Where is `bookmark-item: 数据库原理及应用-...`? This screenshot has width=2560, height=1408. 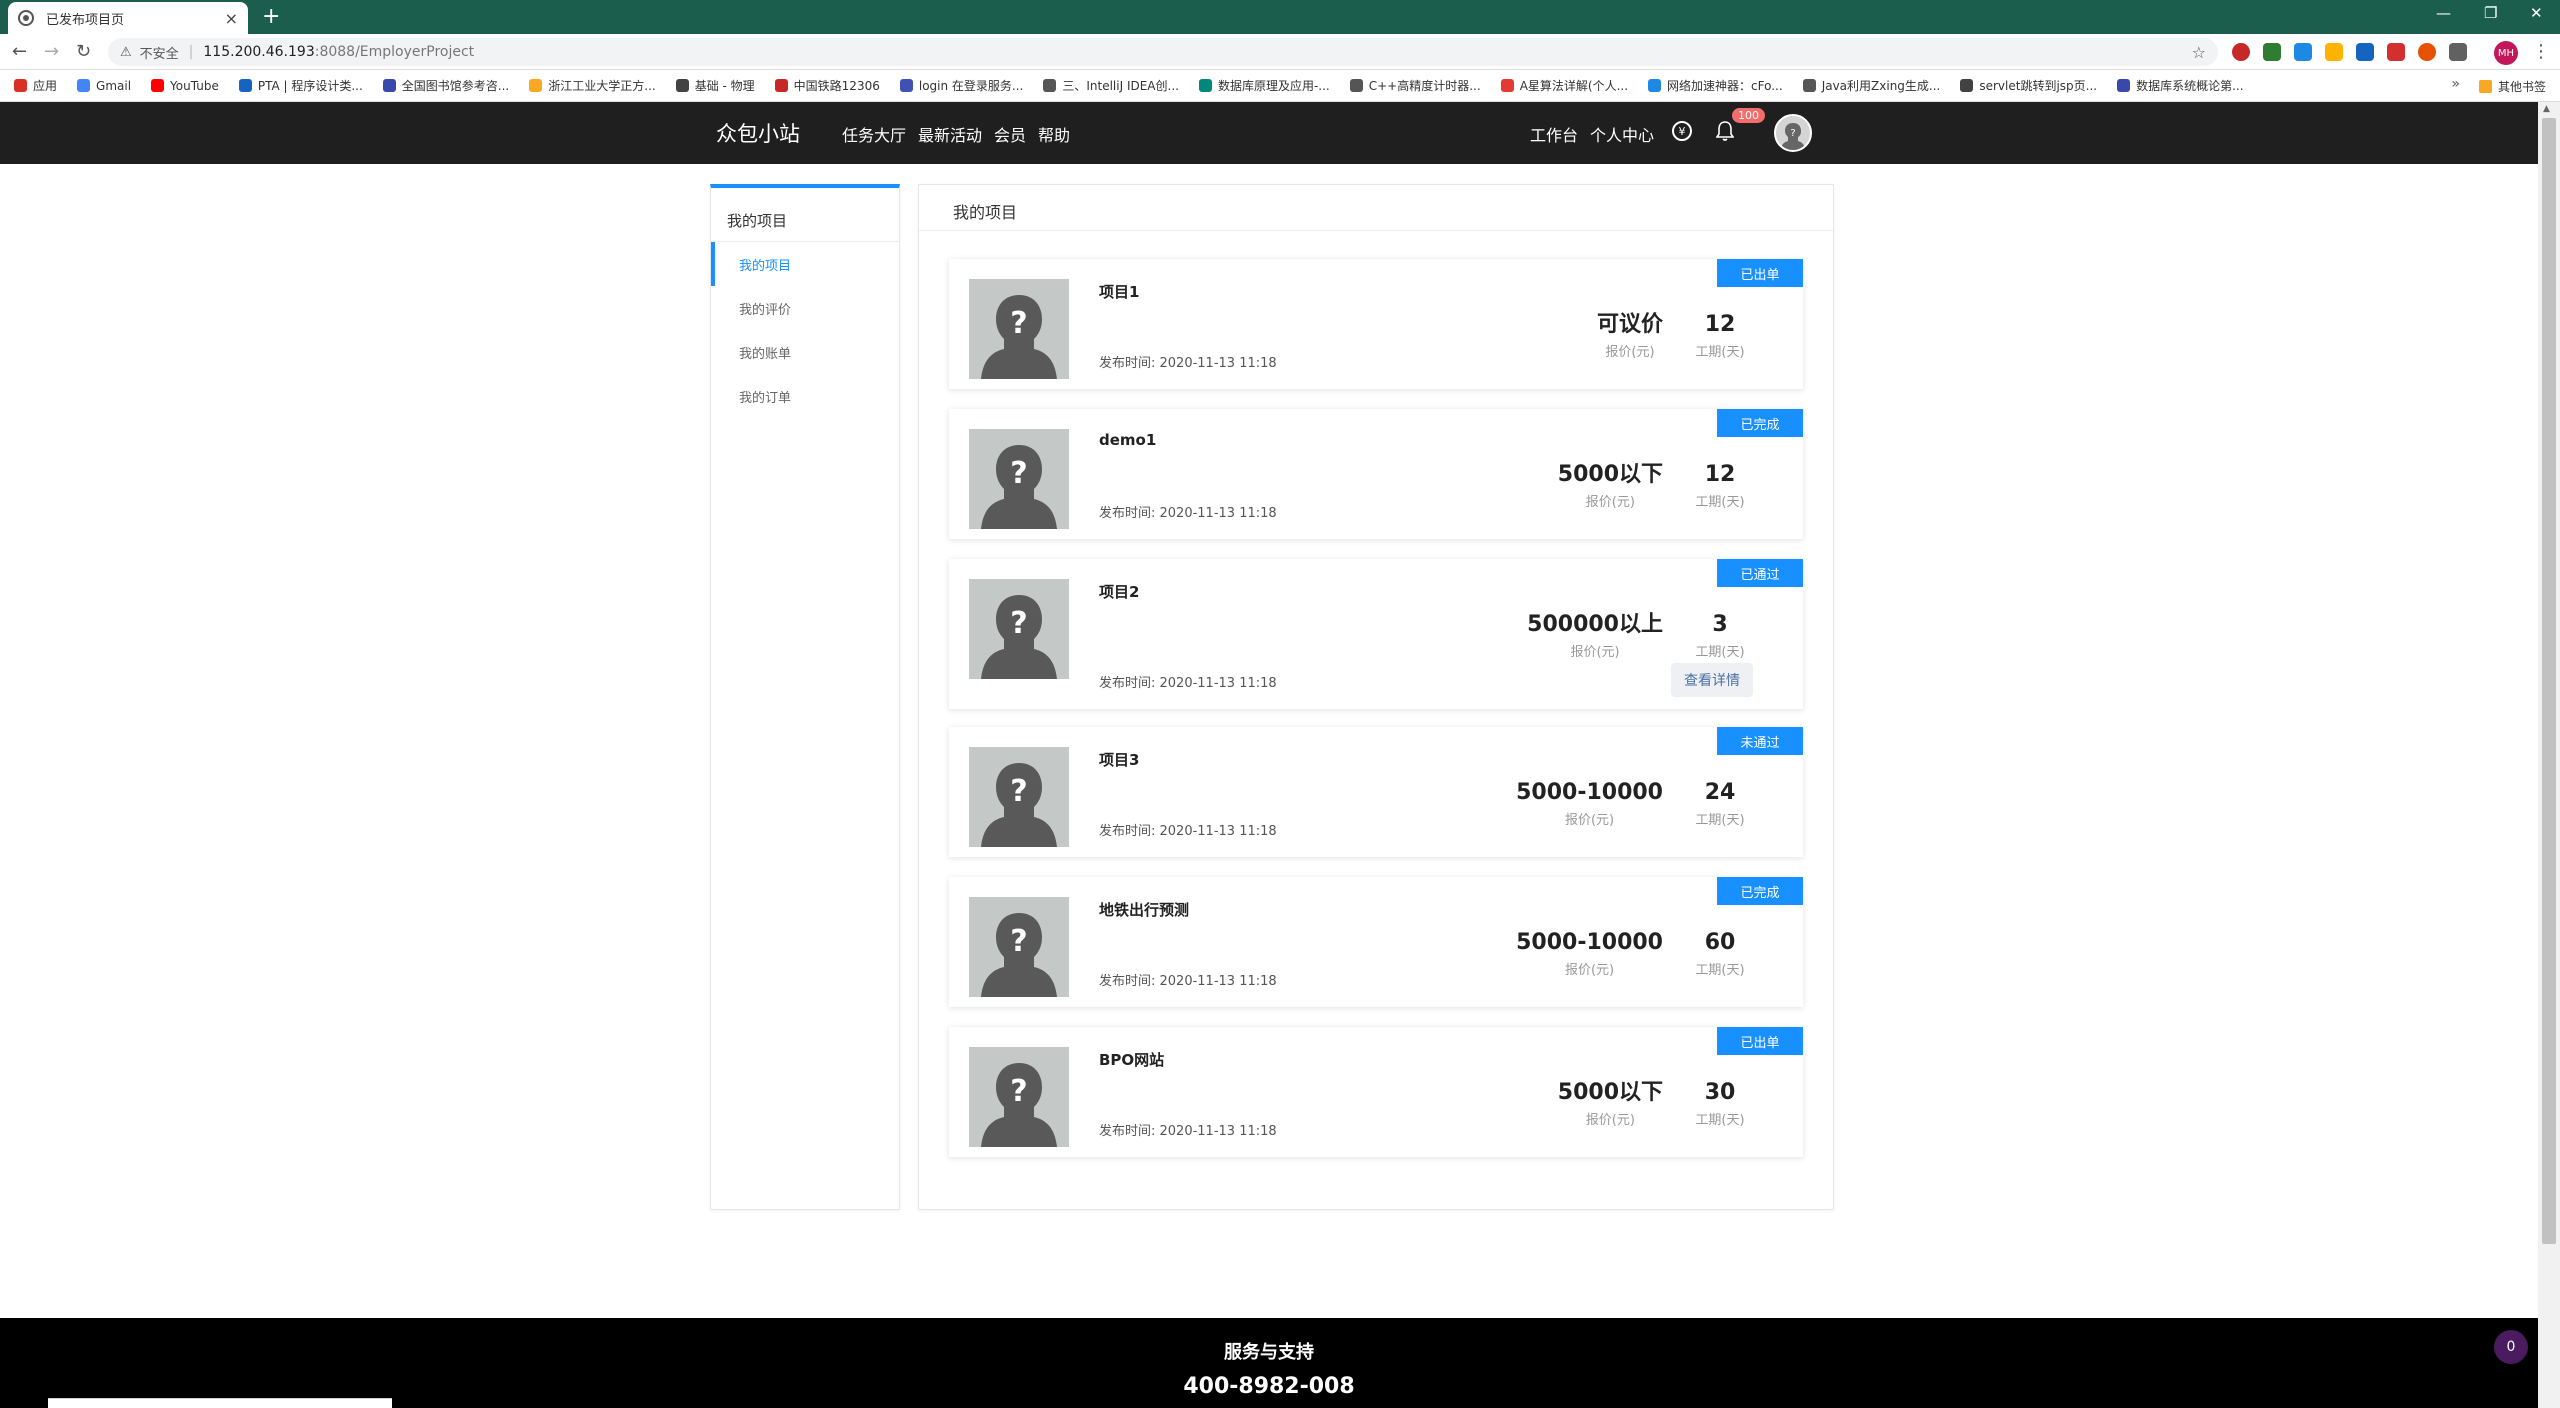 bookmark-item: 数据库原理及应用-... is located at coordinates (1264, 85).